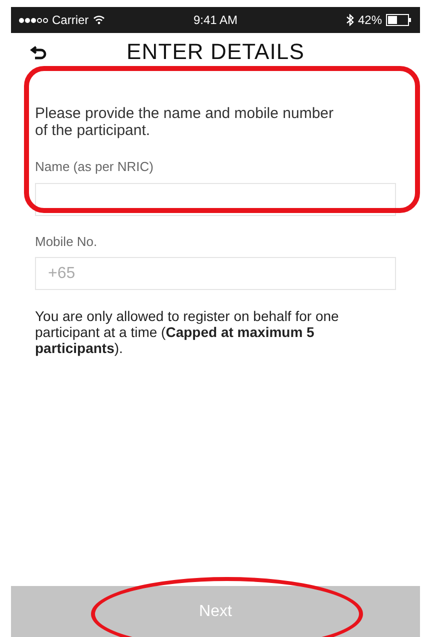 Image resolution: width=422 pixels, height=637 pixels. I want to click on bluetooth-icon, so click(350, 20).